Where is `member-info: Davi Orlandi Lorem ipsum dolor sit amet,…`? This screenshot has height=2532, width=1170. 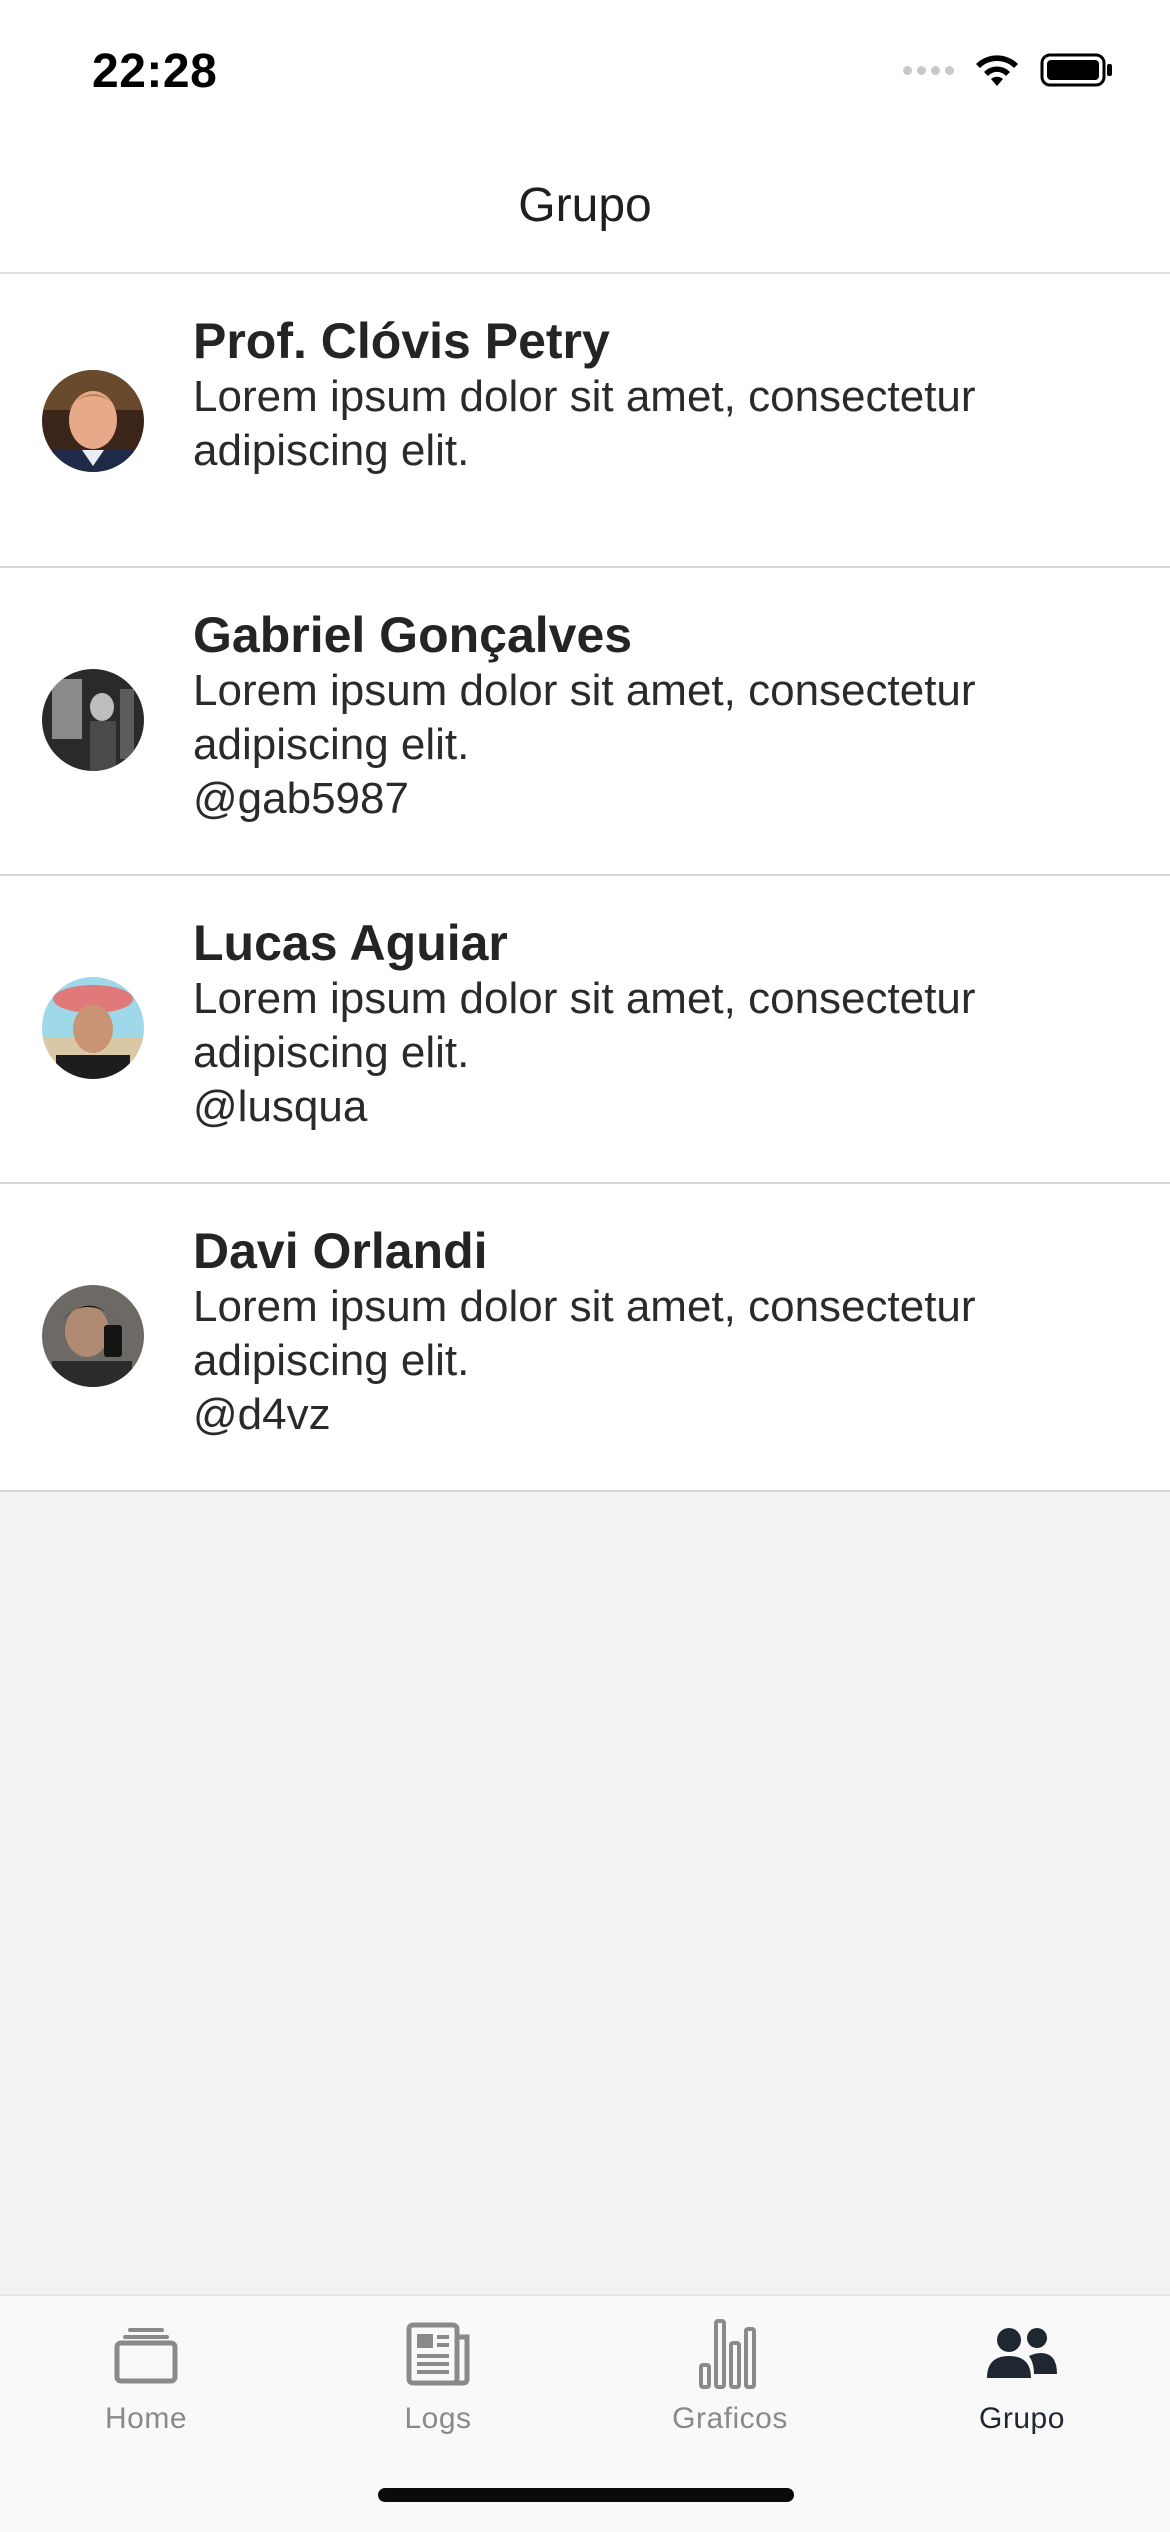
member-info: Davi Orlandi Lorem ipsum dolor sit amet,… is located at coordinates (661, 1332).